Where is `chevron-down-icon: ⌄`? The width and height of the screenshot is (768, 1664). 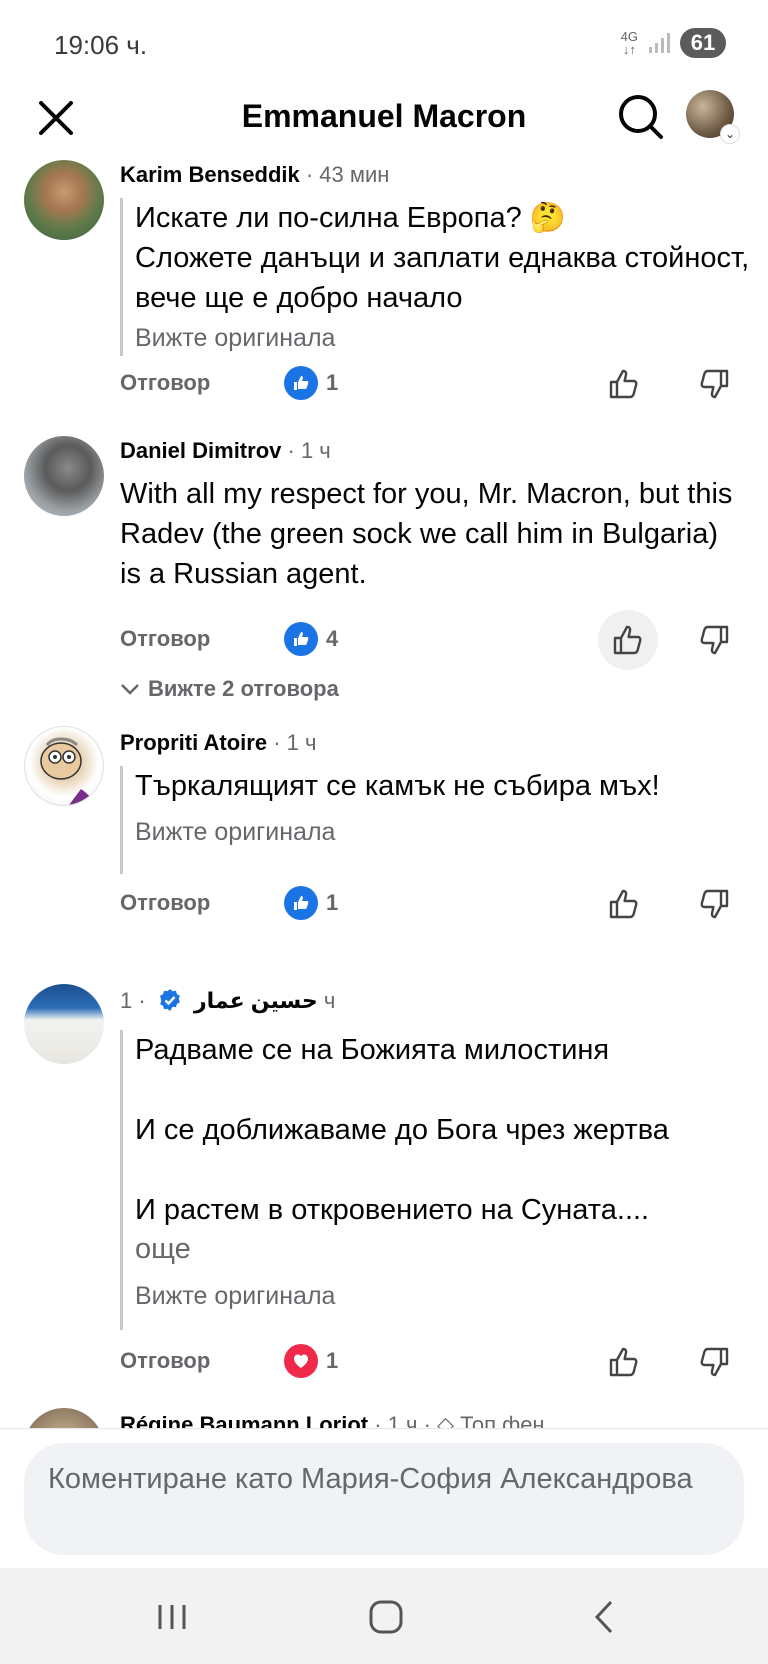
chevron-down-icon: ⌄ is located at coordinates (730, 134).